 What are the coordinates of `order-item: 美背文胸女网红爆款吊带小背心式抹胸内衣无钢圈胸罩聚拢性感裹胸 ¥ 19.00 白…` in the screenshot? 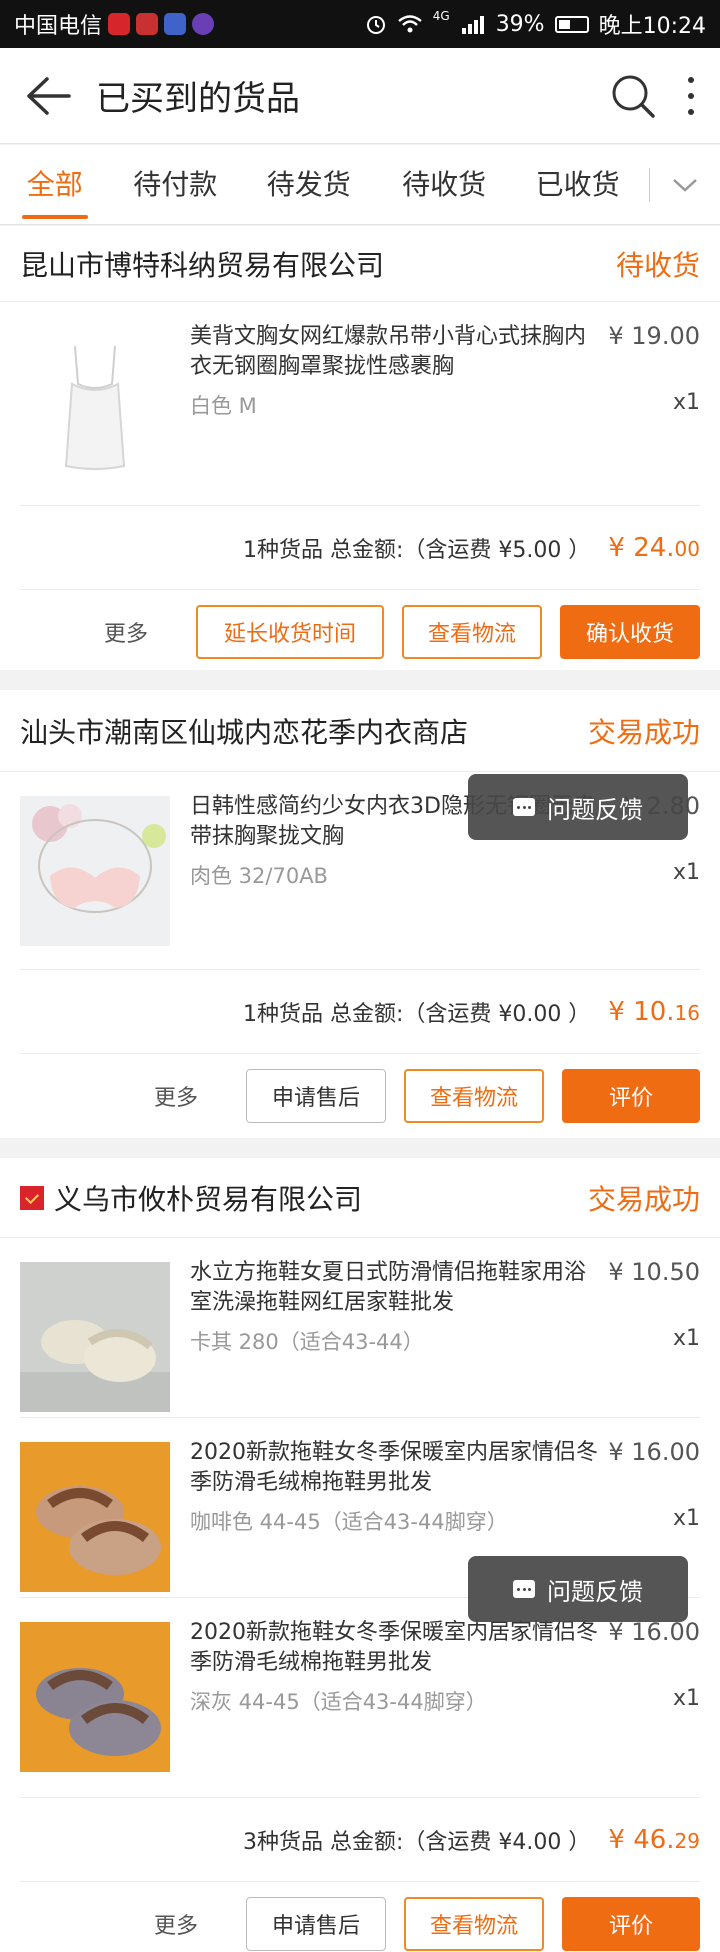 It's located at (360, 404).